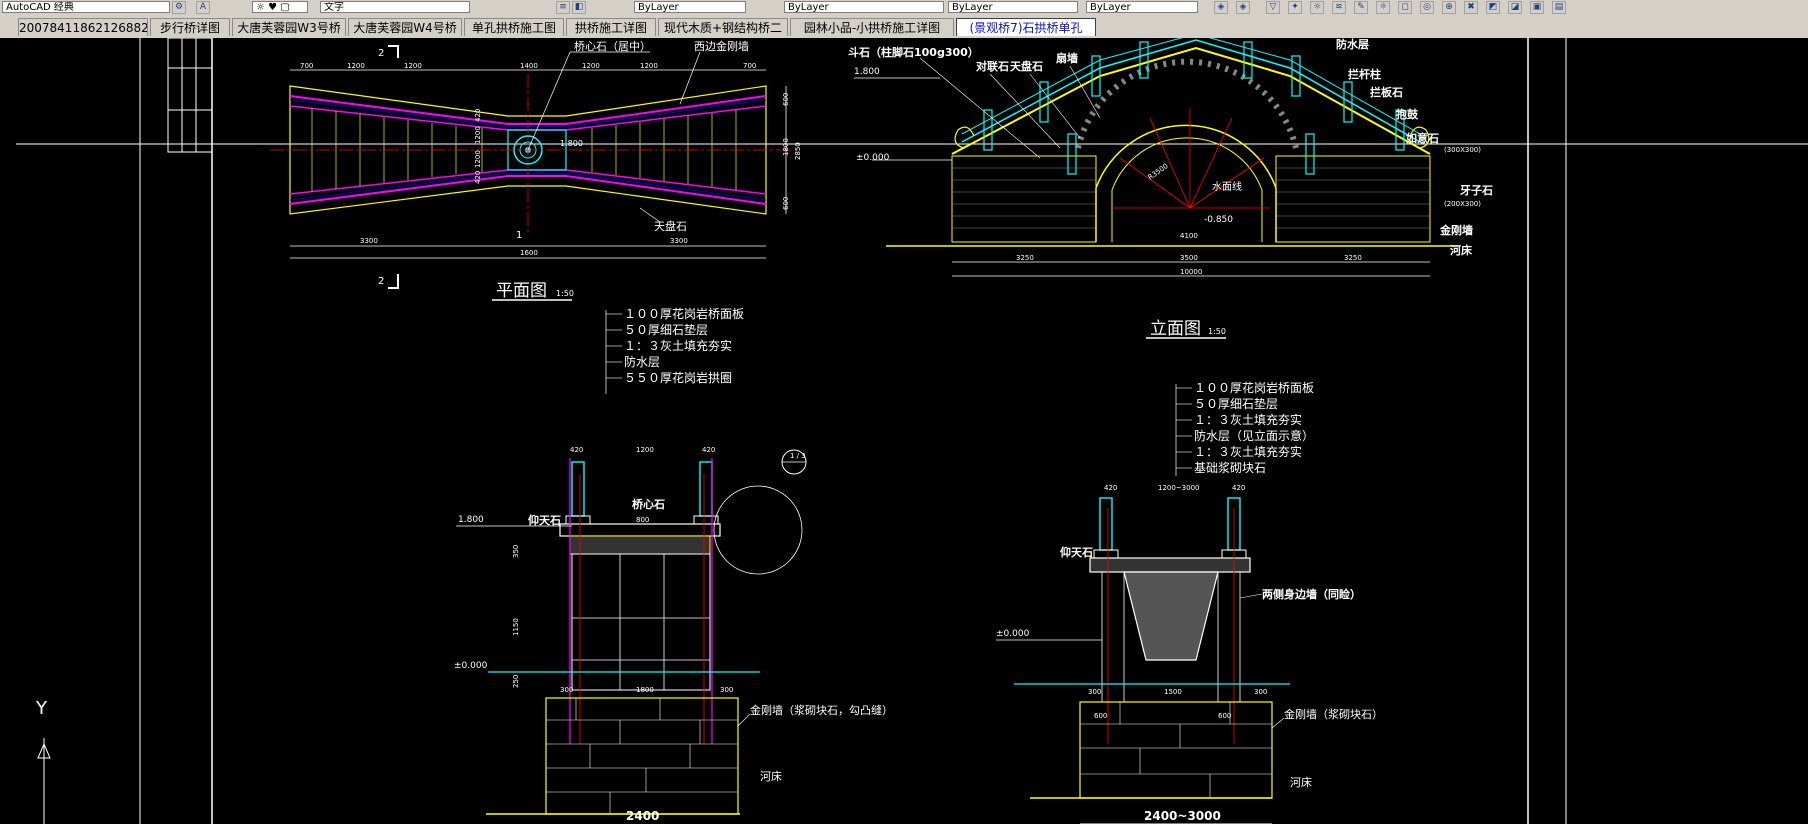  I want to click on bulb-icon: ✦, so click(1295, 7).